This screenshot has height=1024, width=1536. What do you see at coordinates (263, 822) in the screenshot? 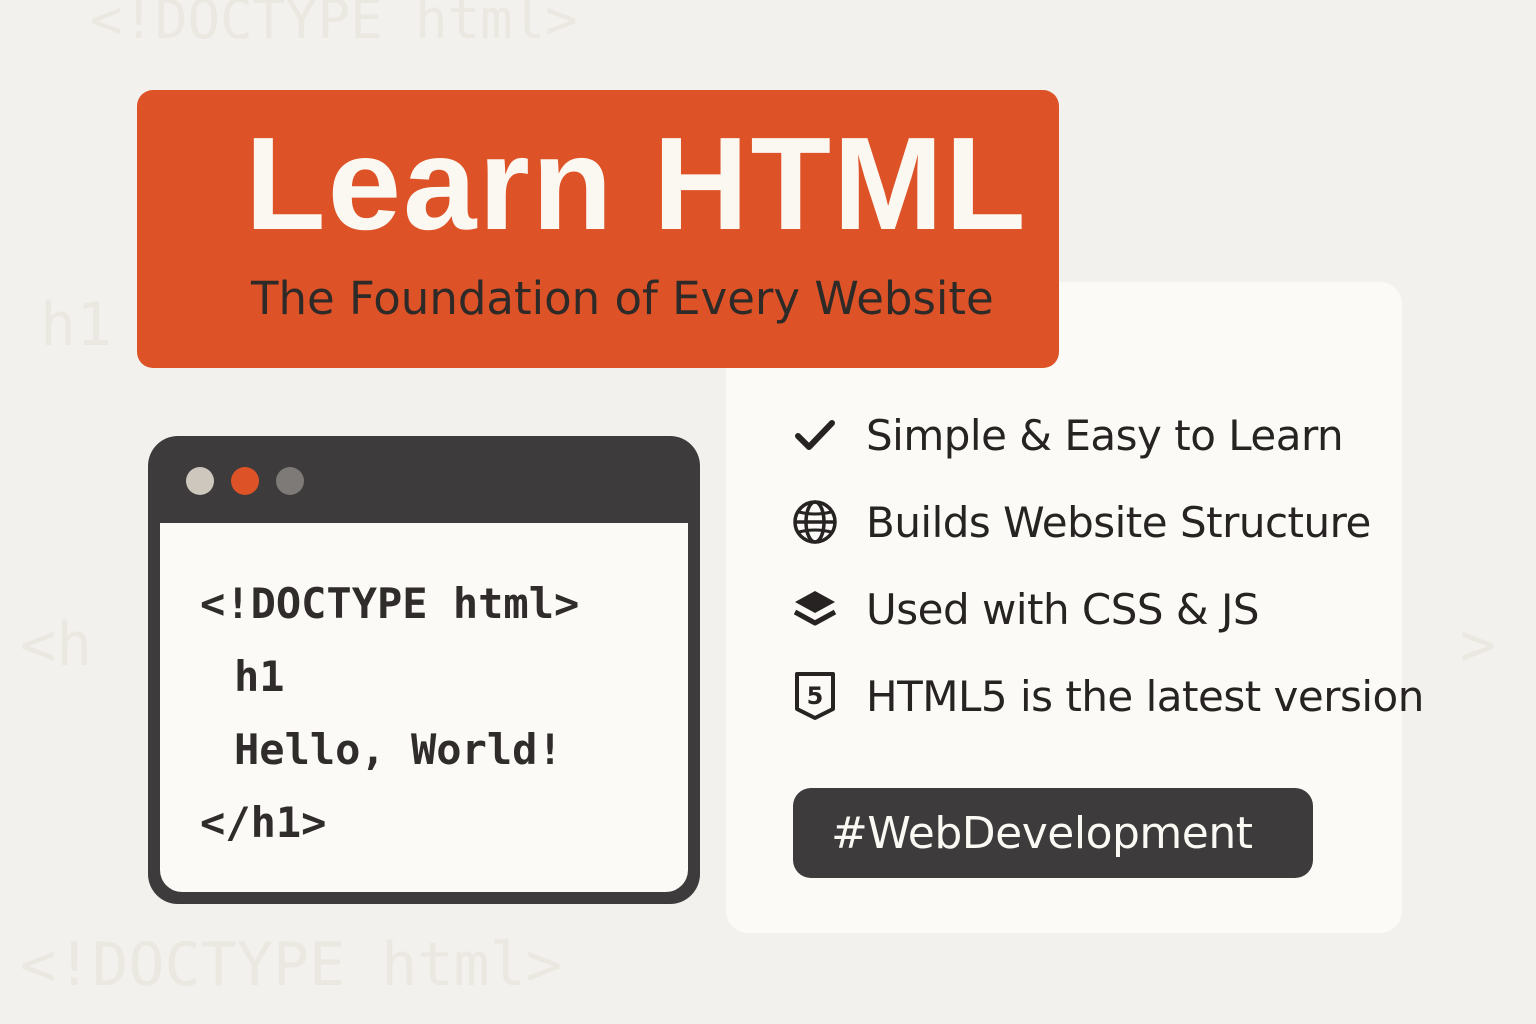
I see `code-line-close-tag: </h1>` at bounding box center [263, 822].